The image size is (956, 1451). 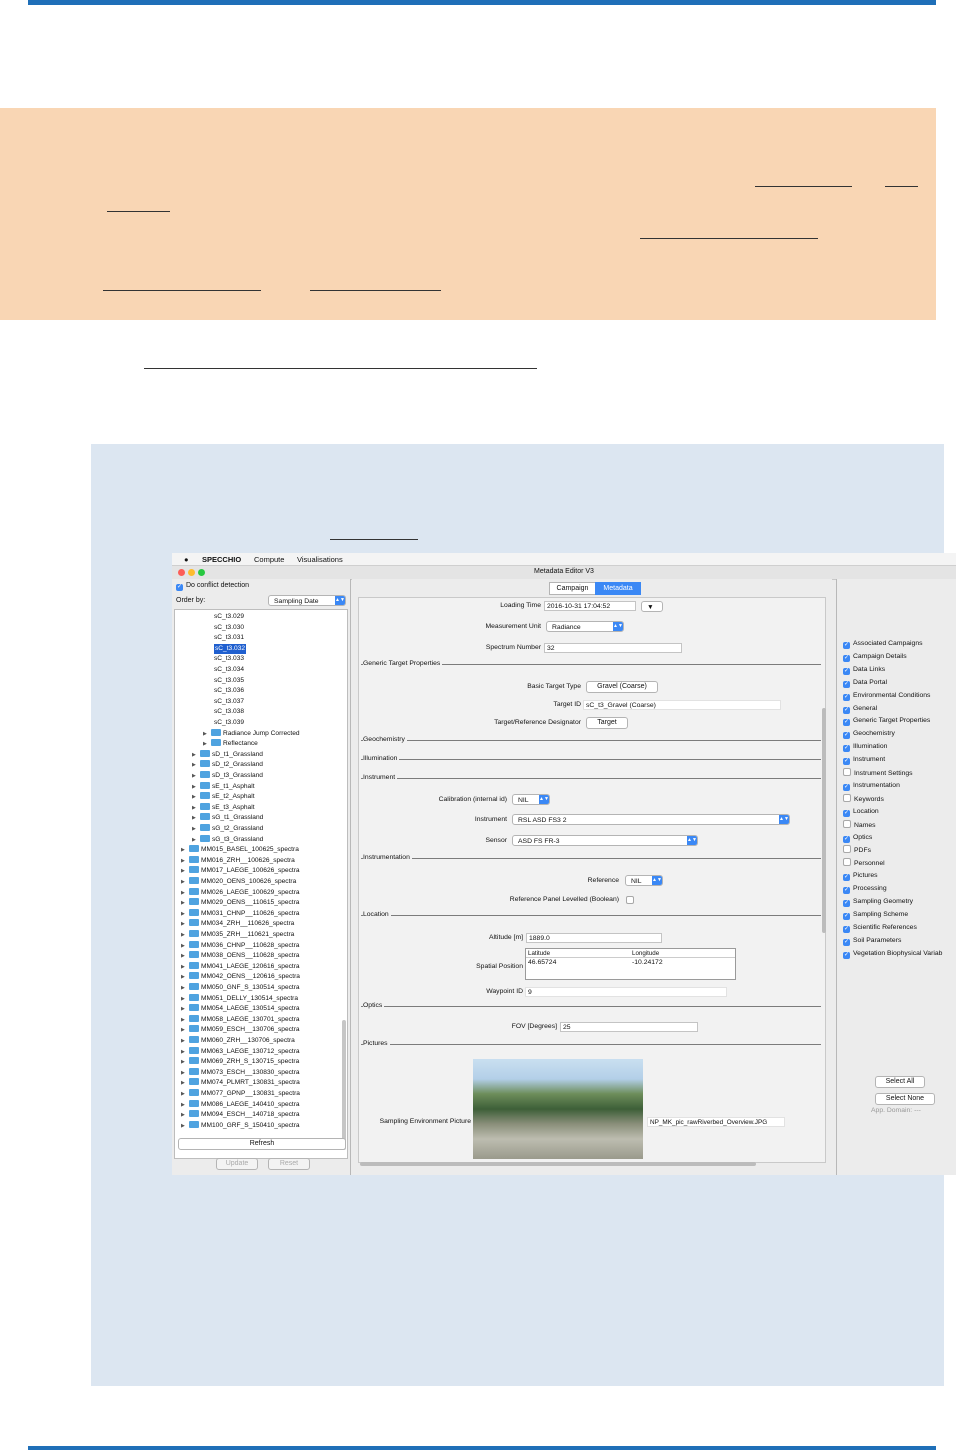 What do you see at coordinates (824, 820) in the screenshot?
I see `form-vertical-scrollbar` at bounding box center [824, 820].